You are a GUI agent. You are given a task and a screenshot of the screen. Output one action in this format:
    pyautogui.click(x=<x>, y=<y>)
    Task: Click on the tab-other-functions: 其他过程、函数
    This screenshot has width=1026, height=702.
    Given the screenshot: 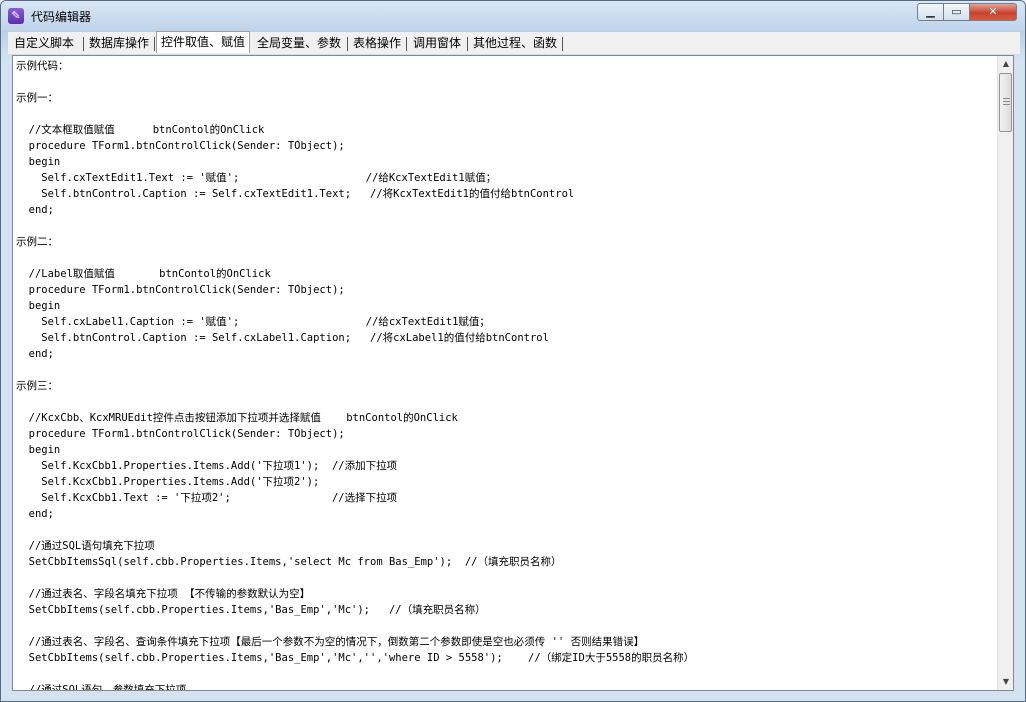 What is the action you would take?
    pyautogui.click(x=515, y=43)
    